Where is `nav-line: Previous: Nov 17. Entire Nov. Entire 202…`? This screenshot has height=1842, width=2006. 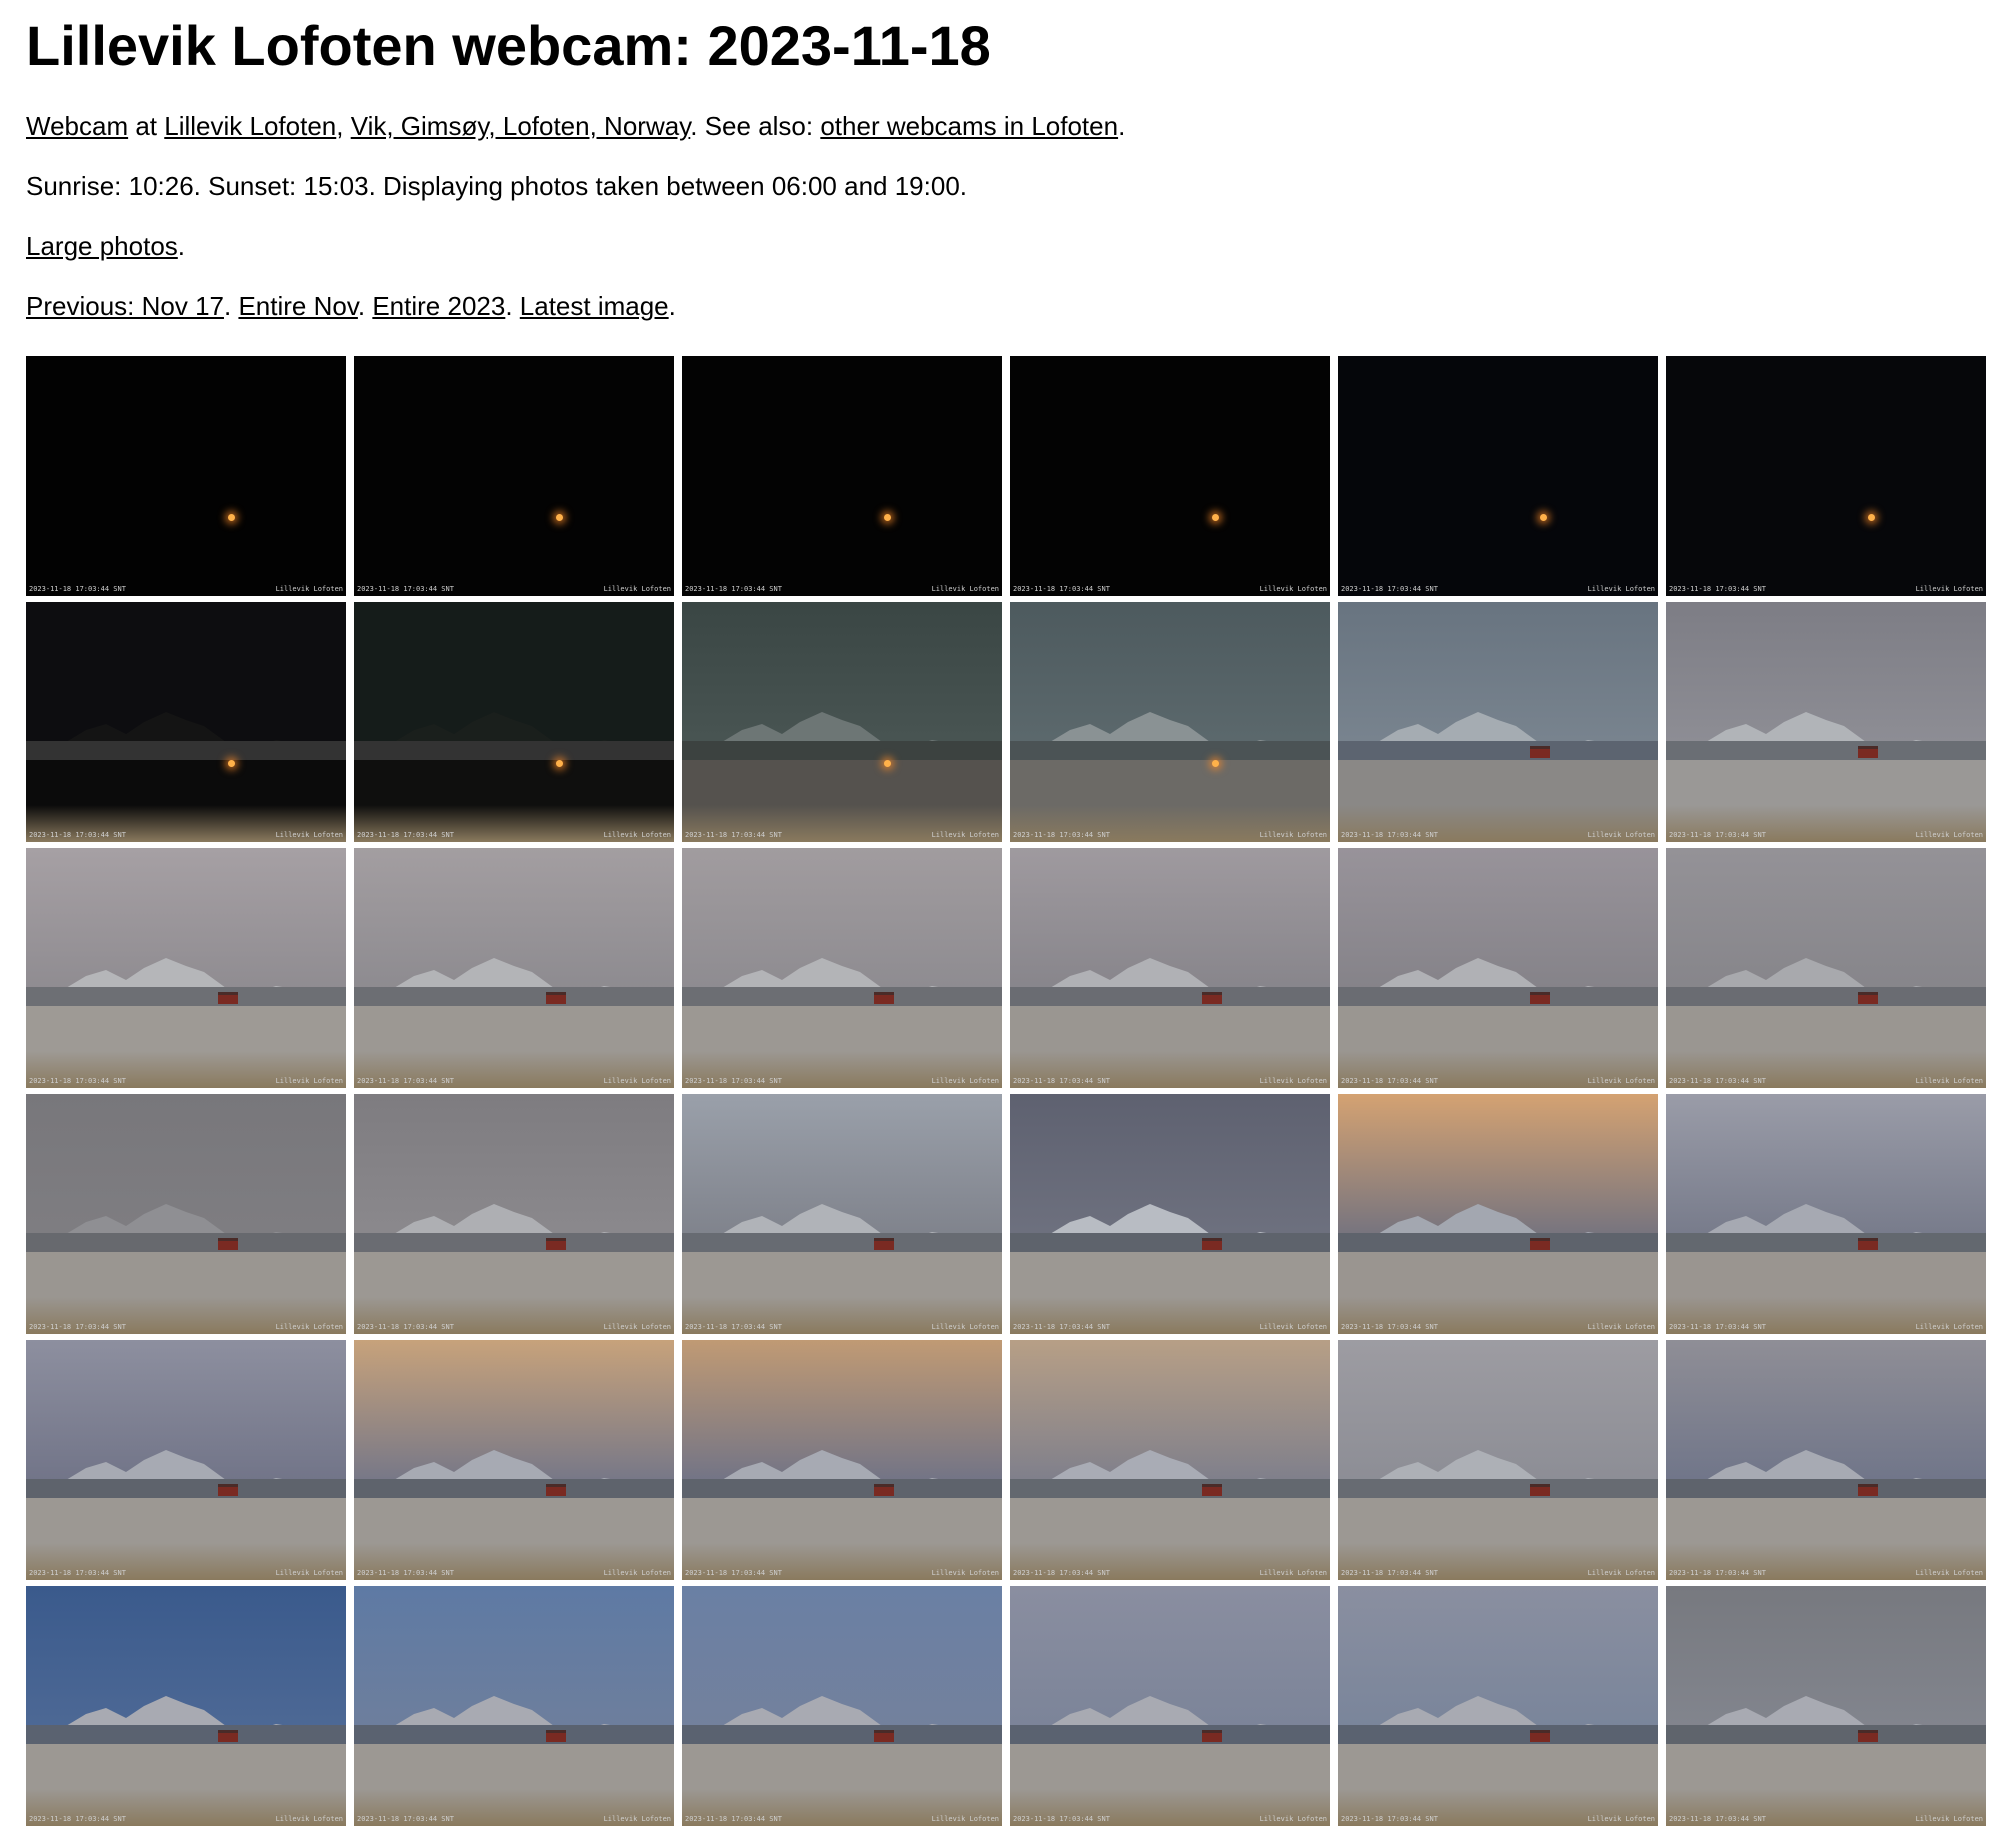 nav-line: Previous: Nov 17. Entire Nov. Entire 202… is located at coordinates (351, 306).